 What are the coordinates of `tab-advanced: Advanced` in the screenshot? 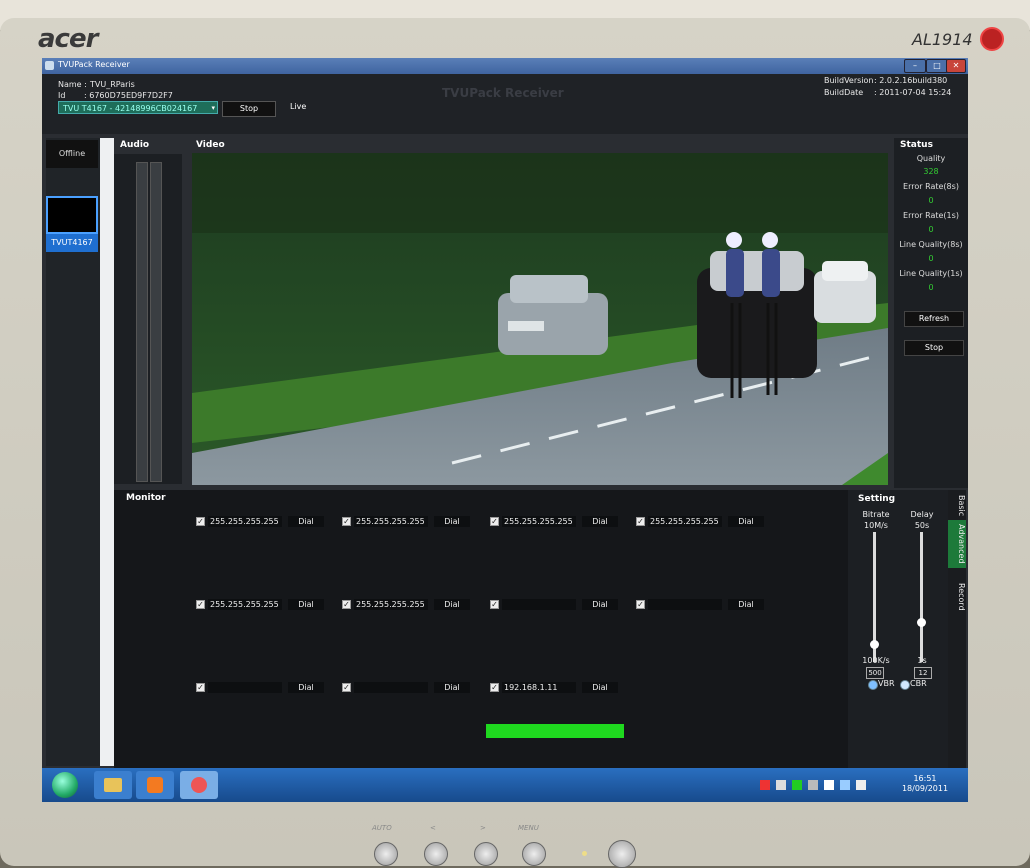 It's located at (957, 544).